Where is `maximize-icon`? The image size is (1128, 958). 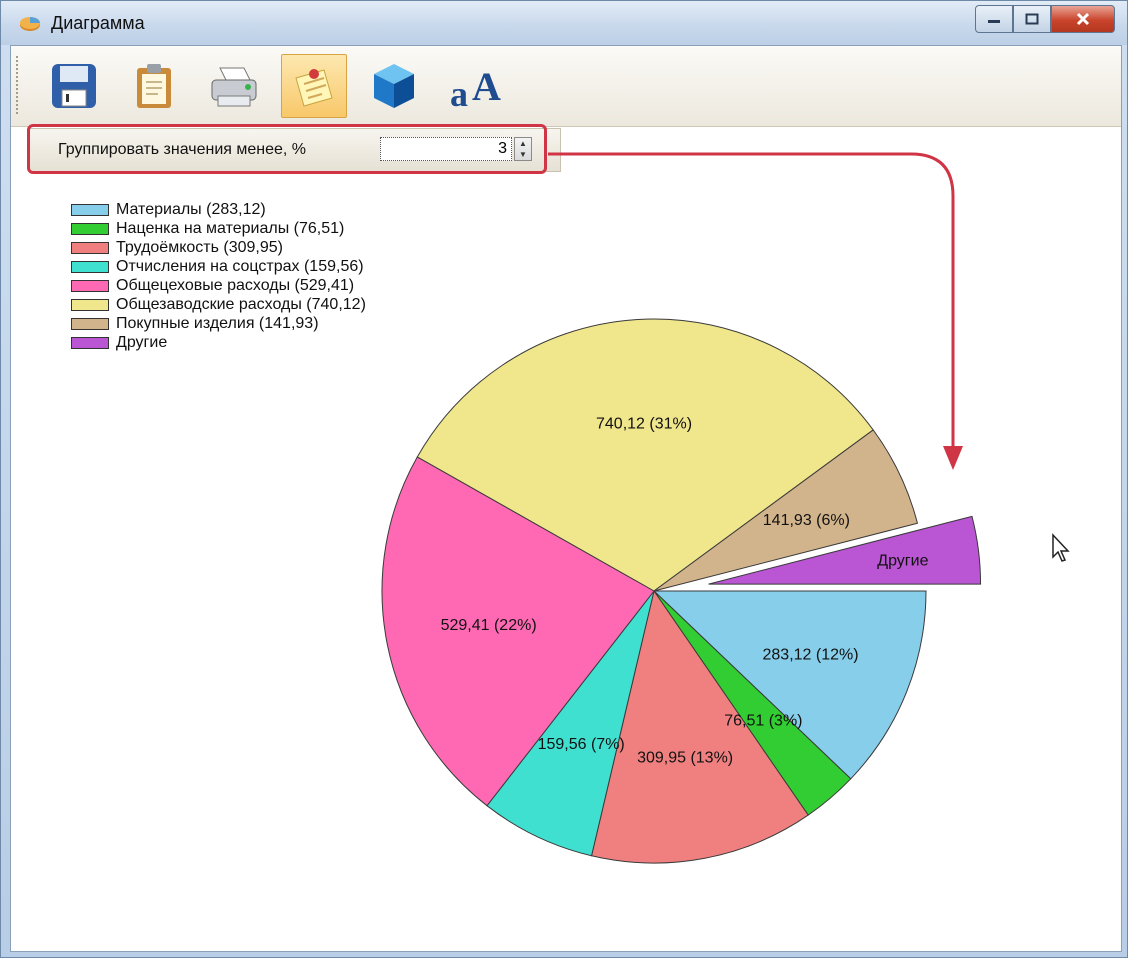
maximize-icon is located at coordinates (1032, 19).